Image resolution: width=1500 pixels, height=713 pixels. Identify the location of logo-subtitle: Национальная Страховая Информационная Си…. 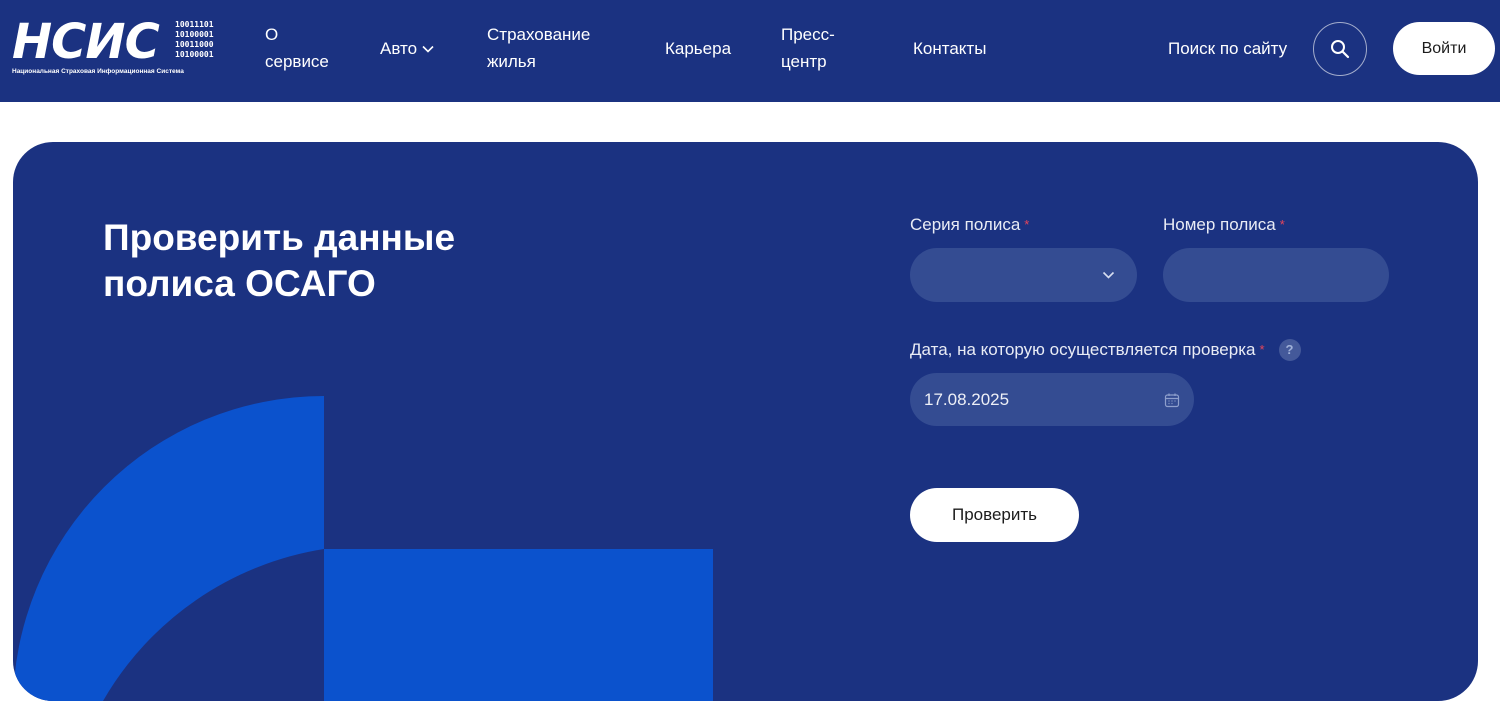
(98, 71).